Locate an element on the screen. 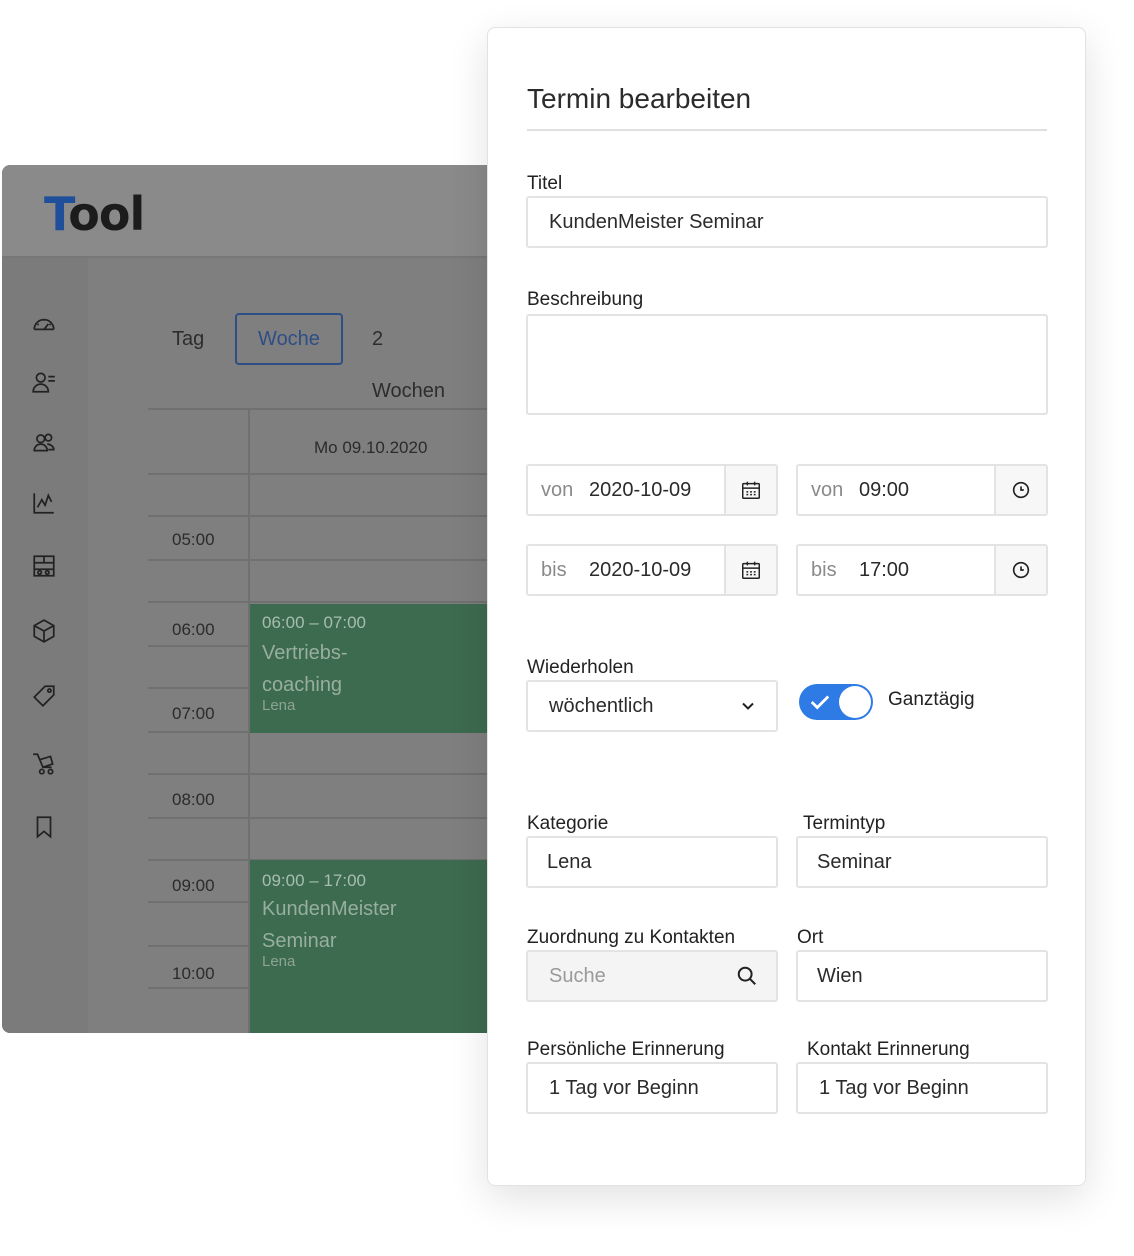  event-title: Vertriebs- is located at coordinates (305, 653).